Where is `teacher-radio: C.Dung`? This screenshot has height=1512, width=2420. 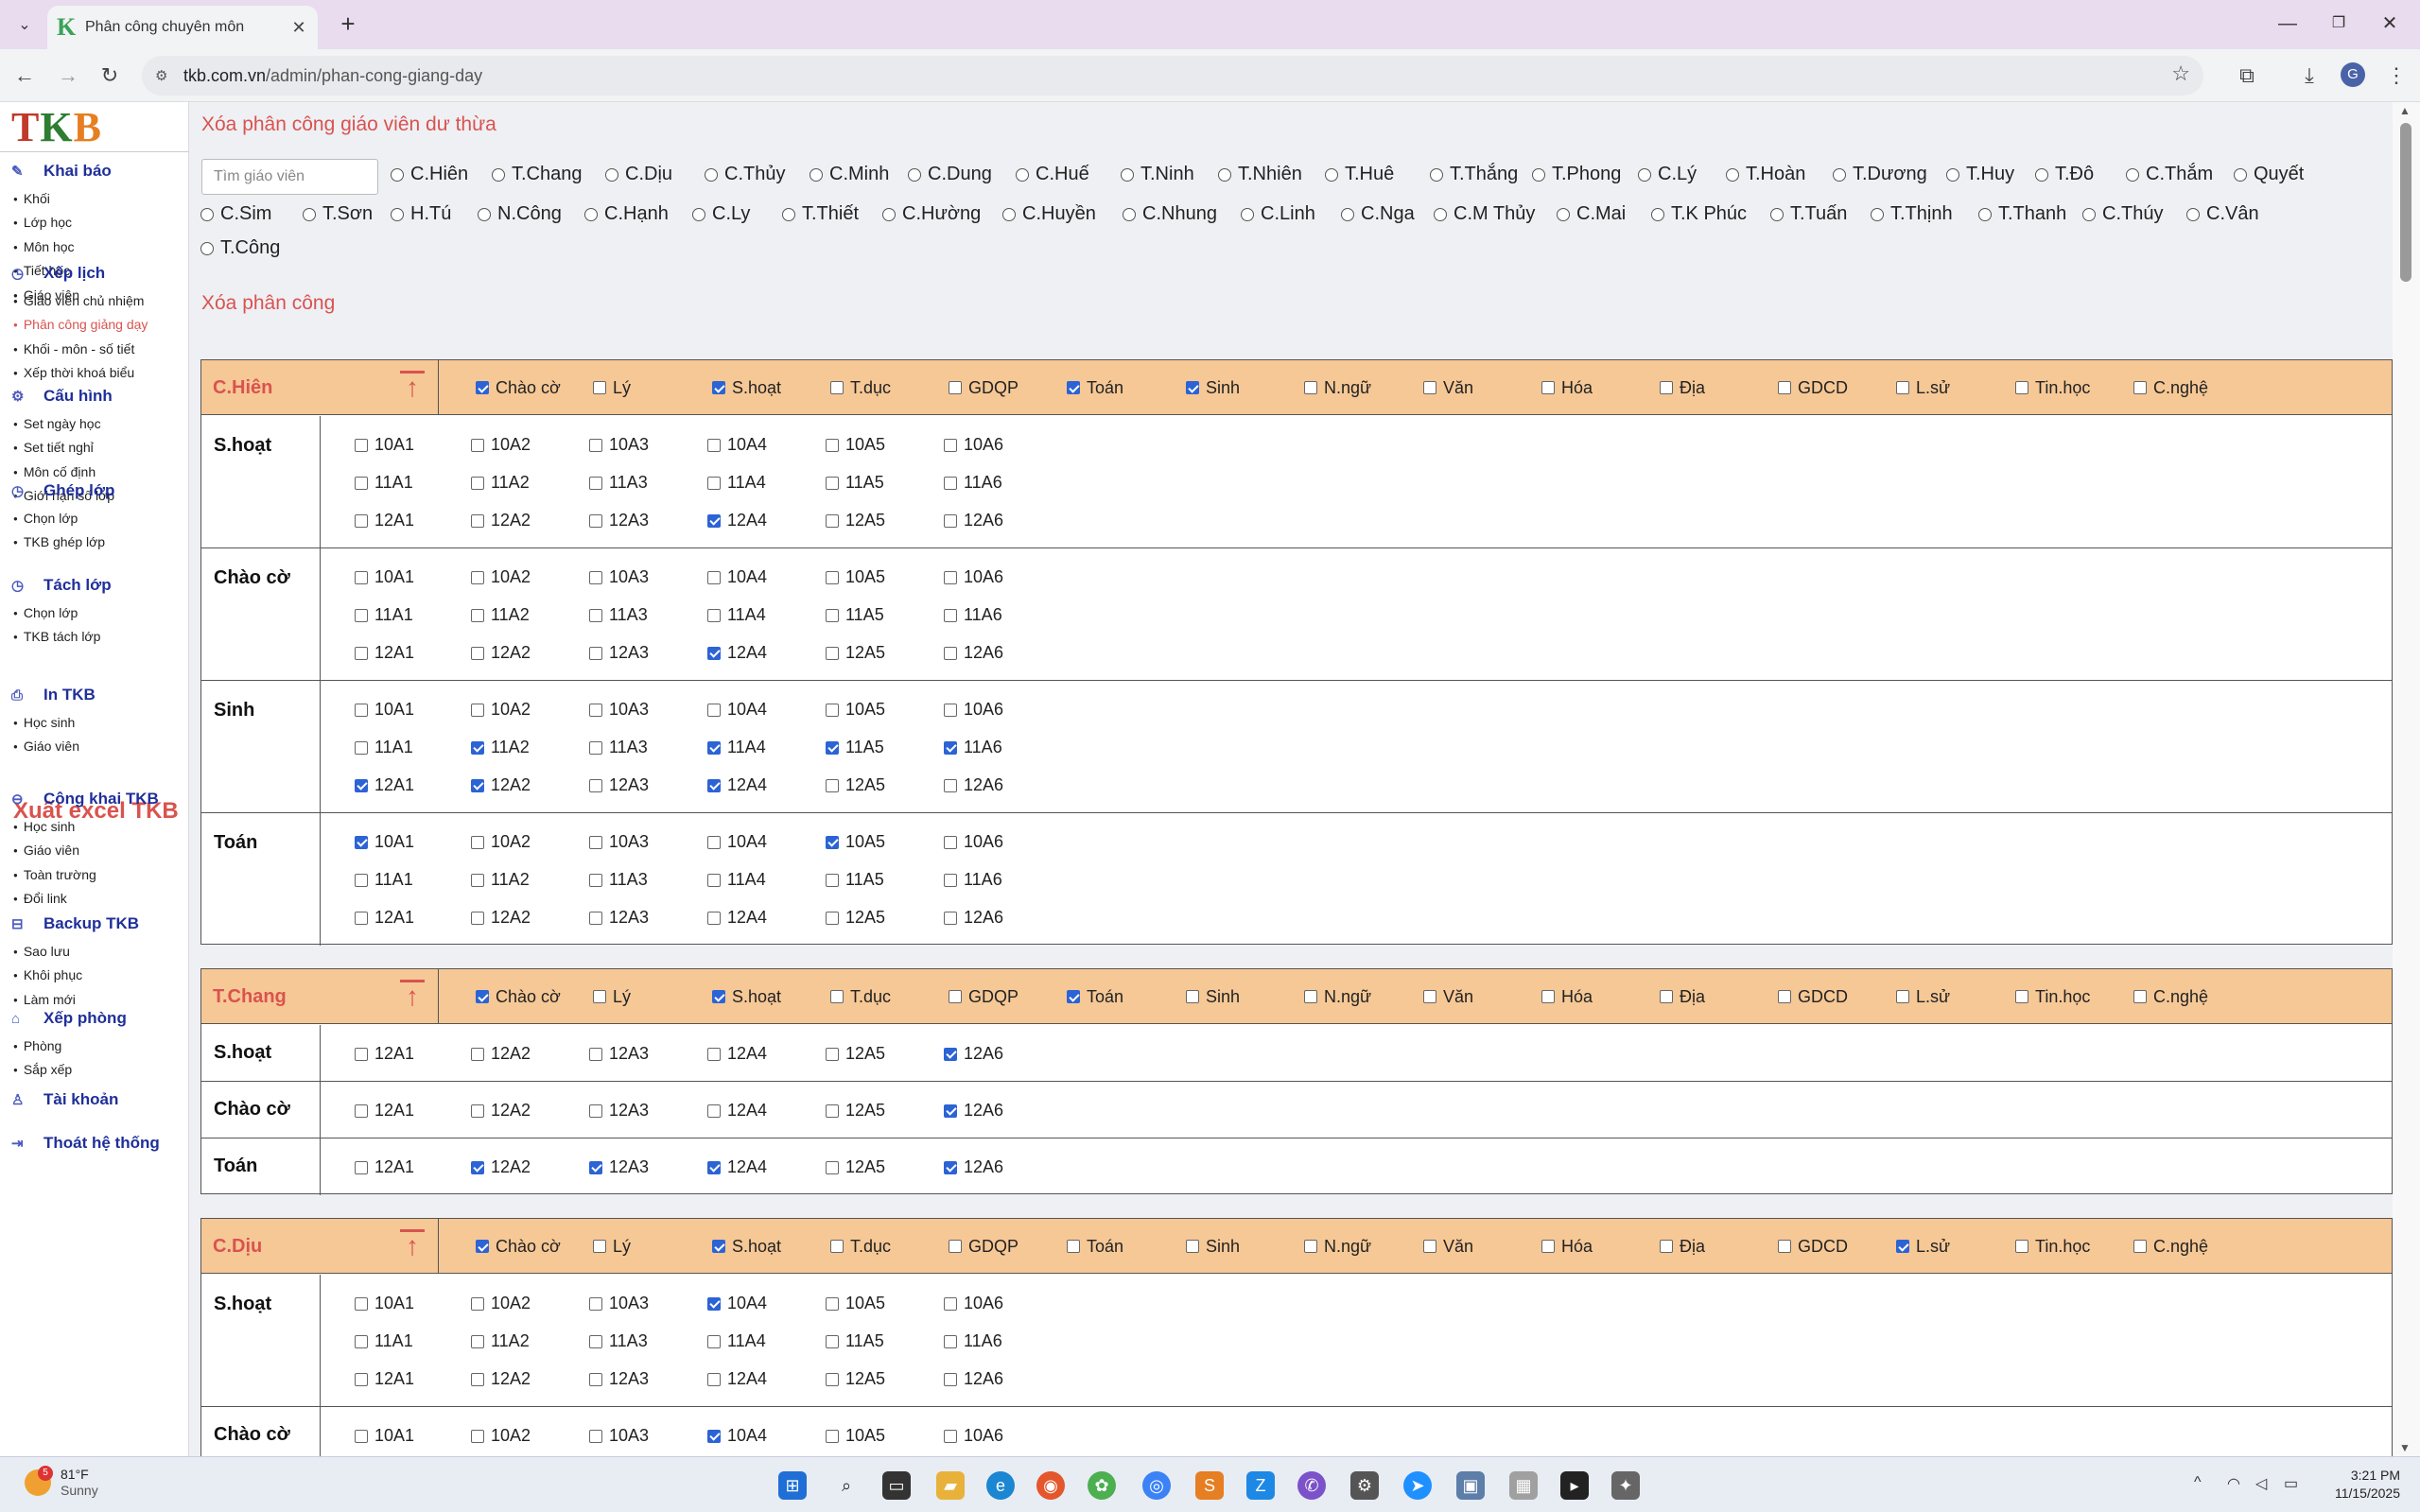 teacher-radio: C.Dung is located at coordinates (950, 174).